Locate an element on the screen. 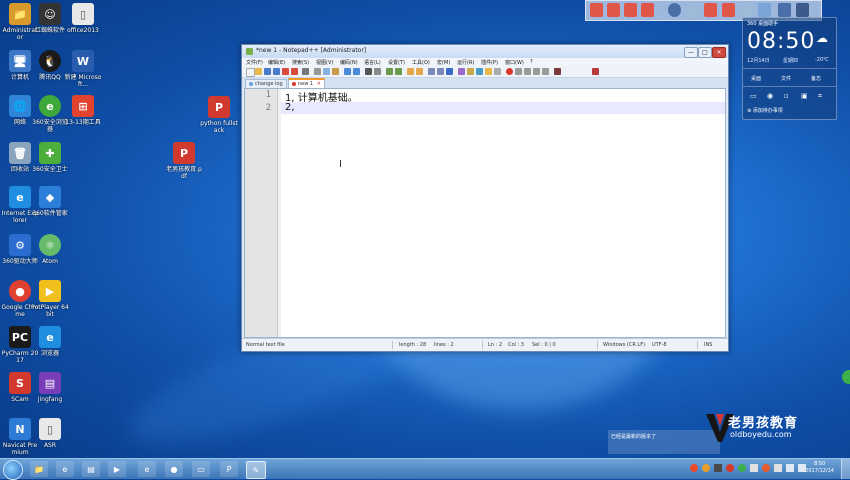 The image size is (850, 480). taskbar-app-browser: e is located at coordinates (65, 469).